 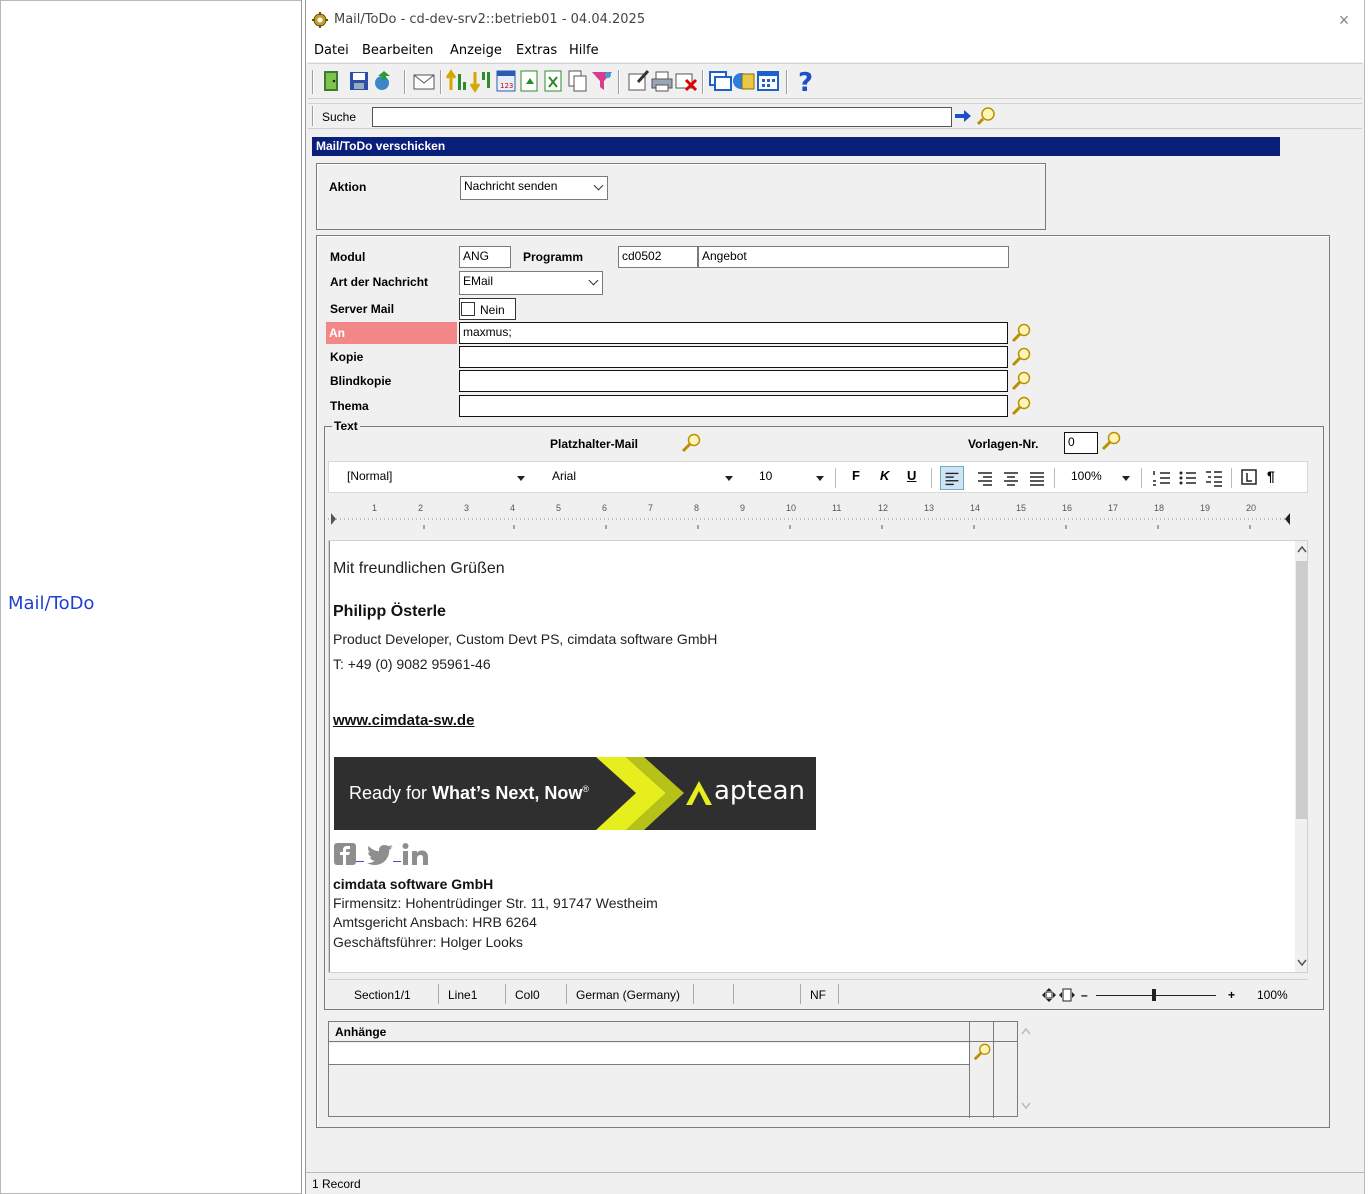 I want to click on menu-extras: Extras, so click(x=536, y=50).